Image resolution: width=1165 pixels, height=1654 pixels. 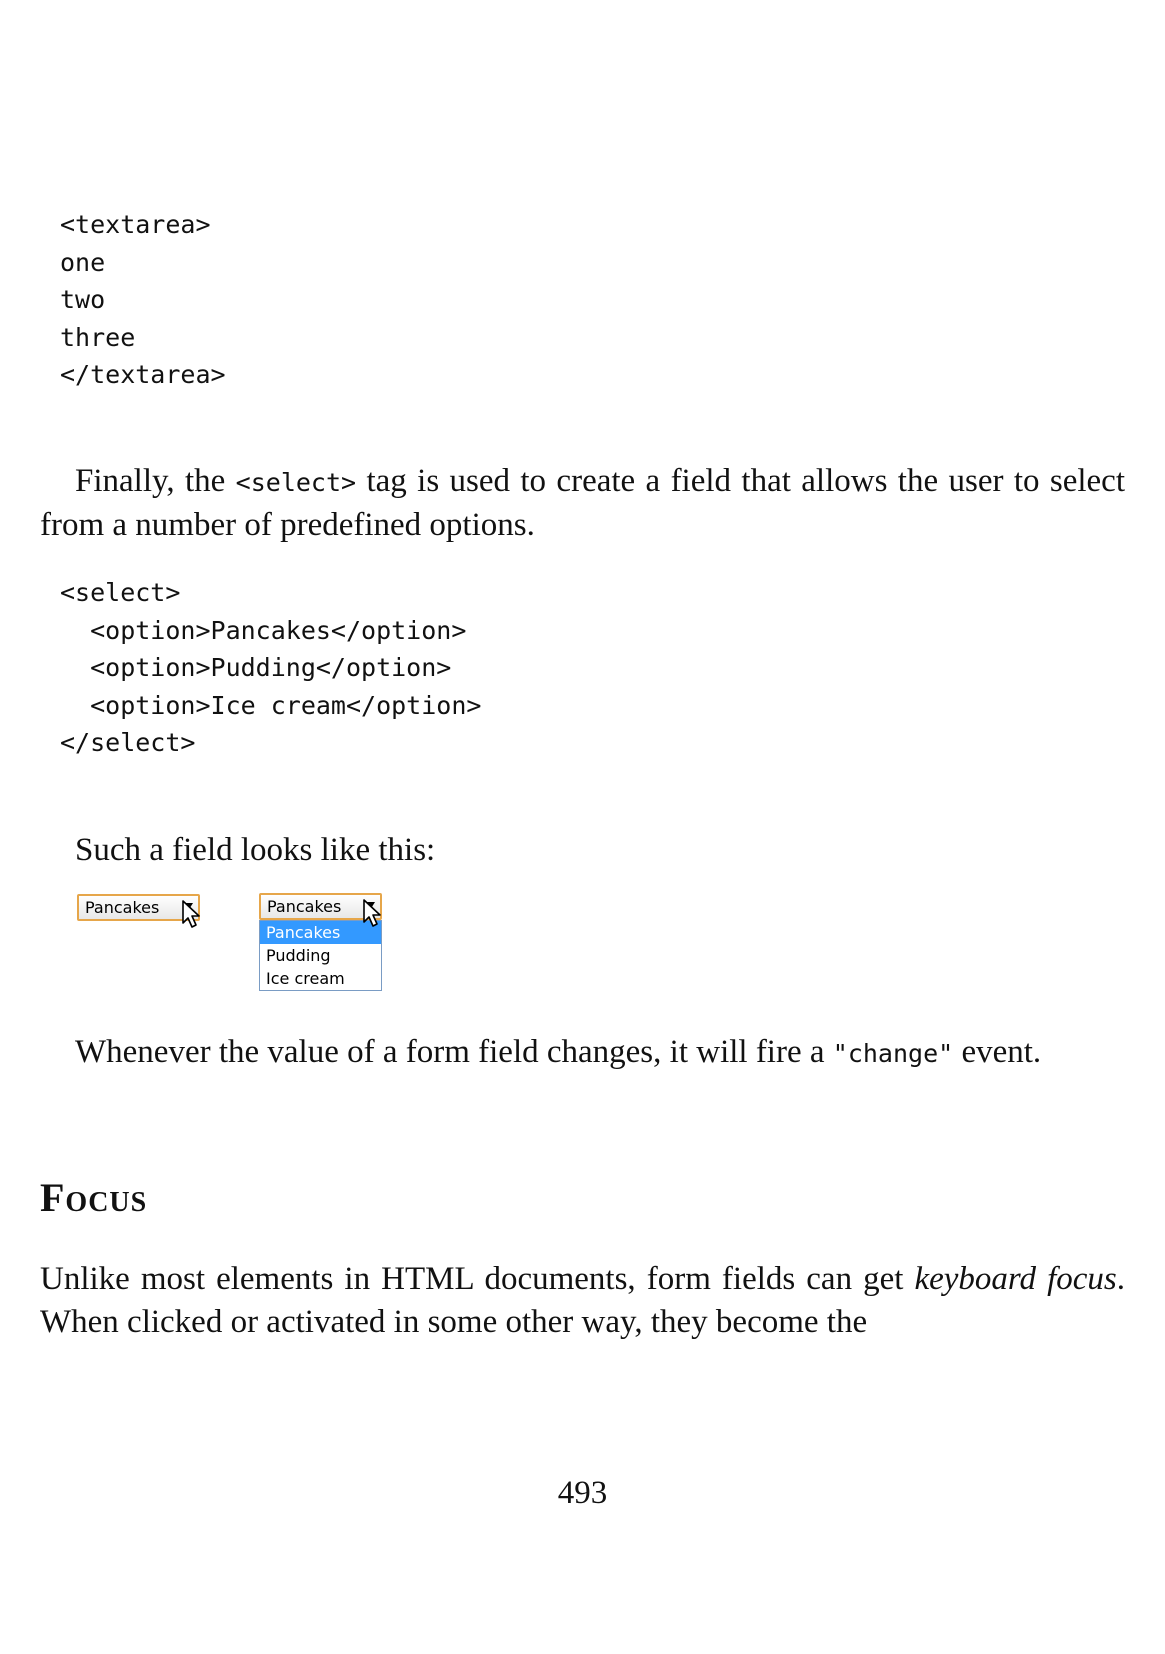 What do you see at coordinates (83, 262) in the screenshot?
I see `code-line: one` at bounding box center [83, 262].